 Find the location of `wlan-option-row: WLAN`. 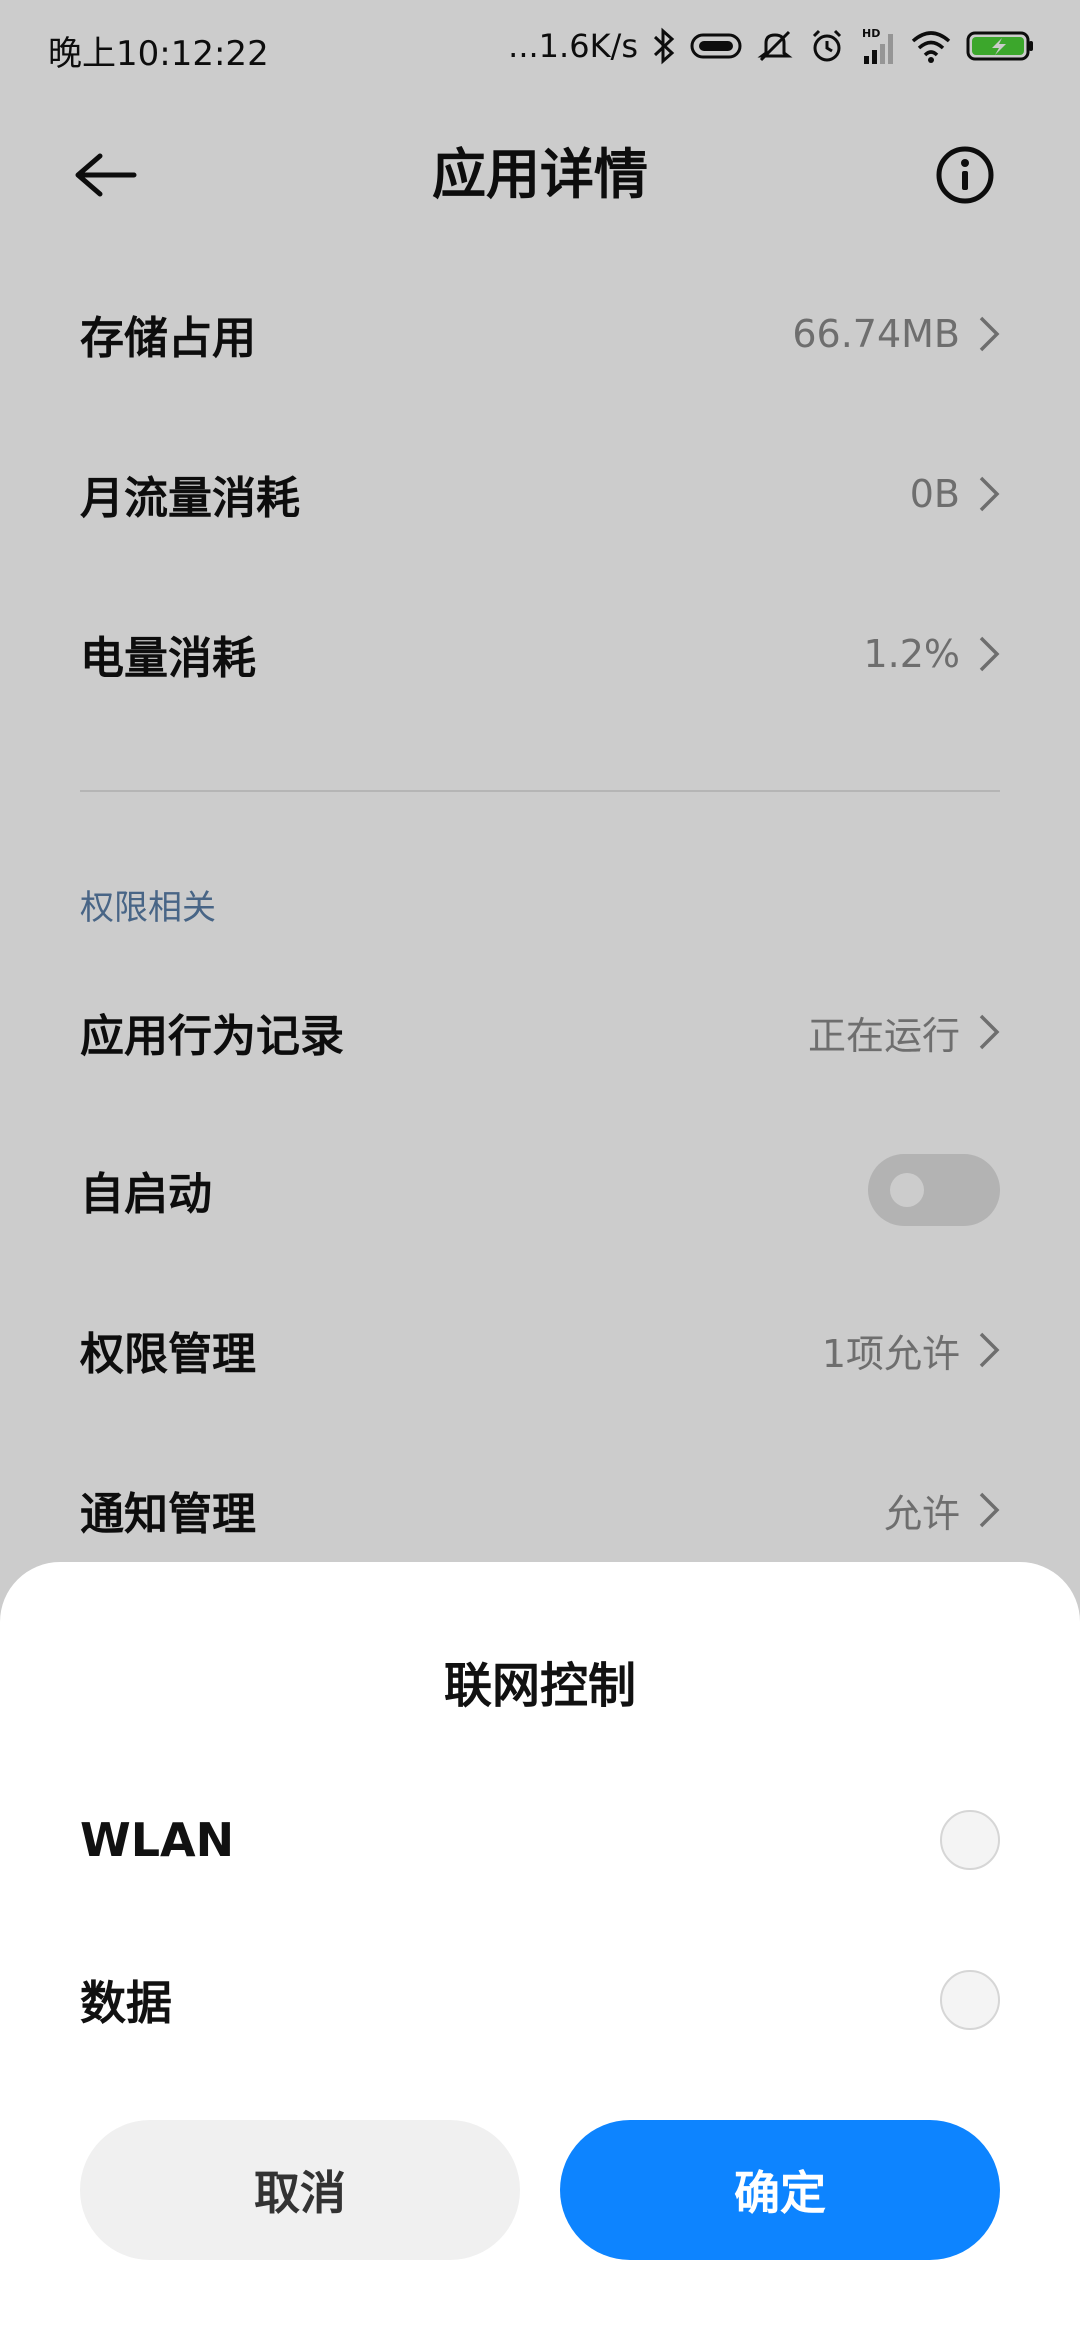

wlan-option-row: WLAN is located at coordinates (540, 1840).